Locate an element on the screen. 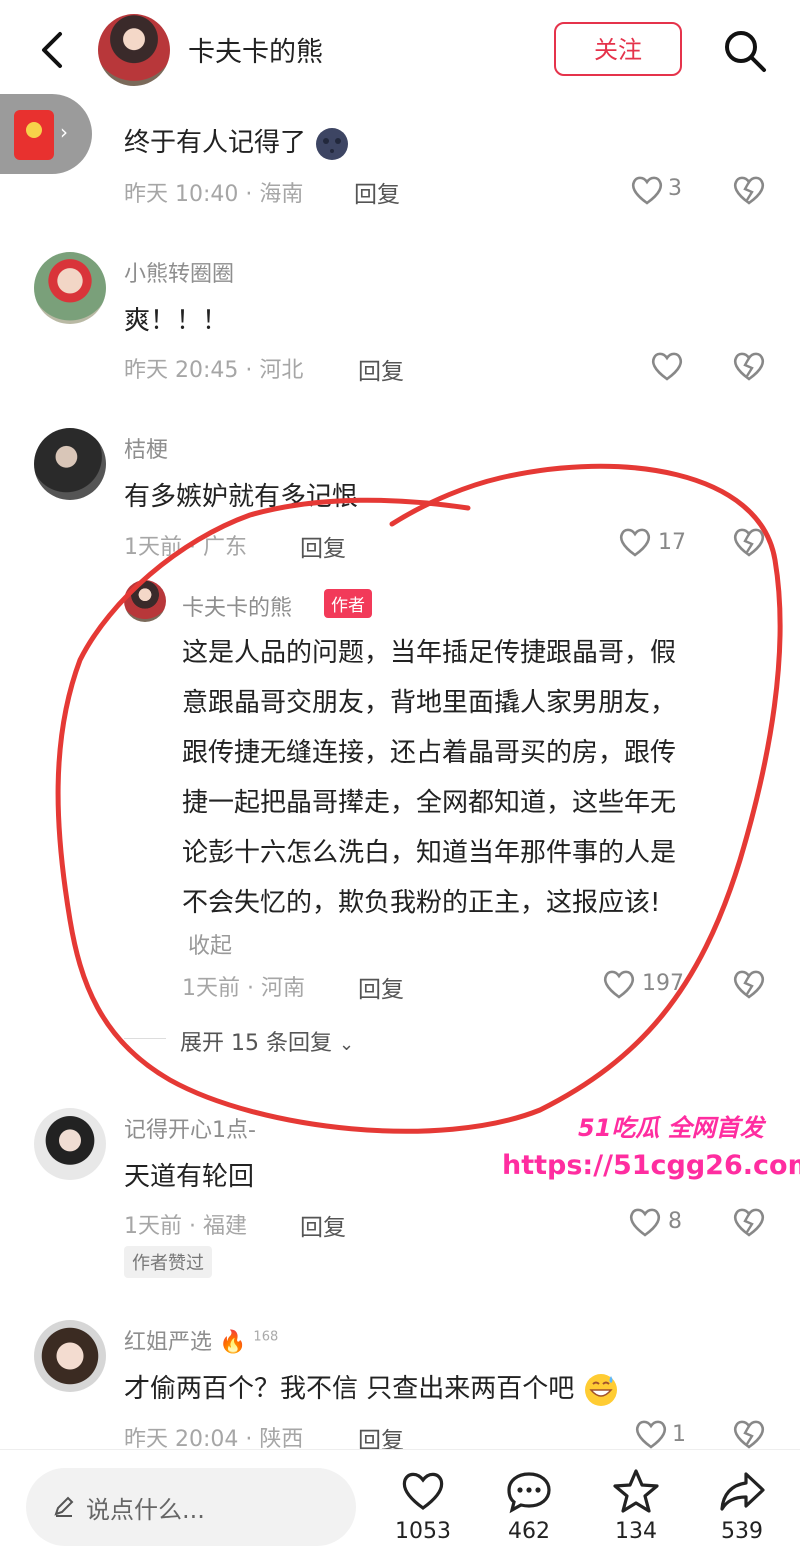 The width and height of the screenshot is (800, 1560). reply-meta: 1天前 · 河南 is located at coordinates (243, 988).